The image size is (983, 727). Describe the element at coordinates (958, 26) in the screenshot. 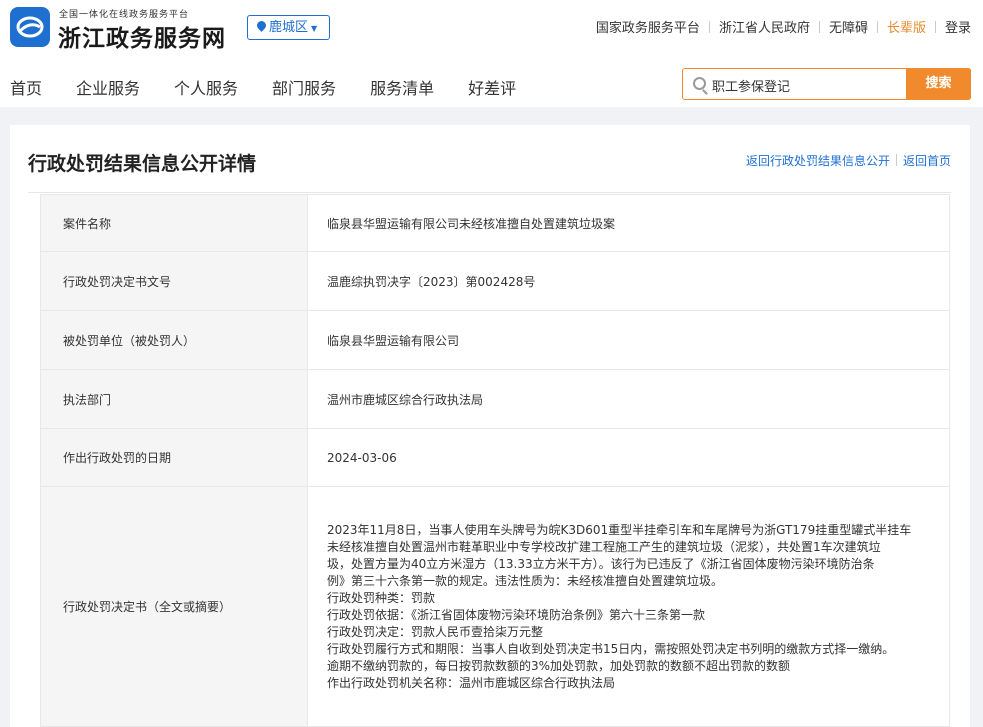

I see `login-link: 登录` at that location.